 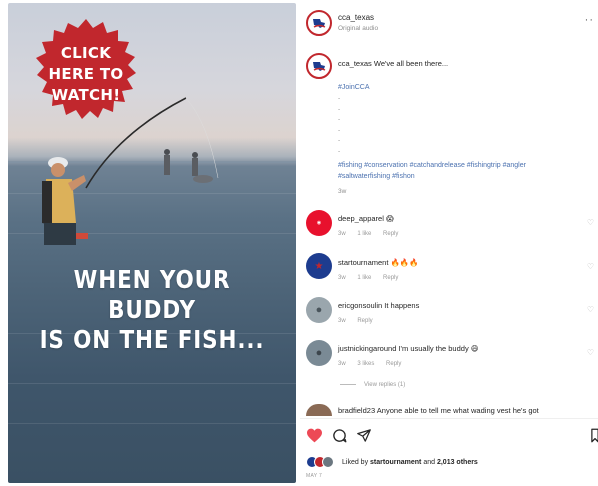 What do you see at coordinates (314, 476) in the screenshot?
I see `post-date: MAY 7` at bounding box center [314, 476].